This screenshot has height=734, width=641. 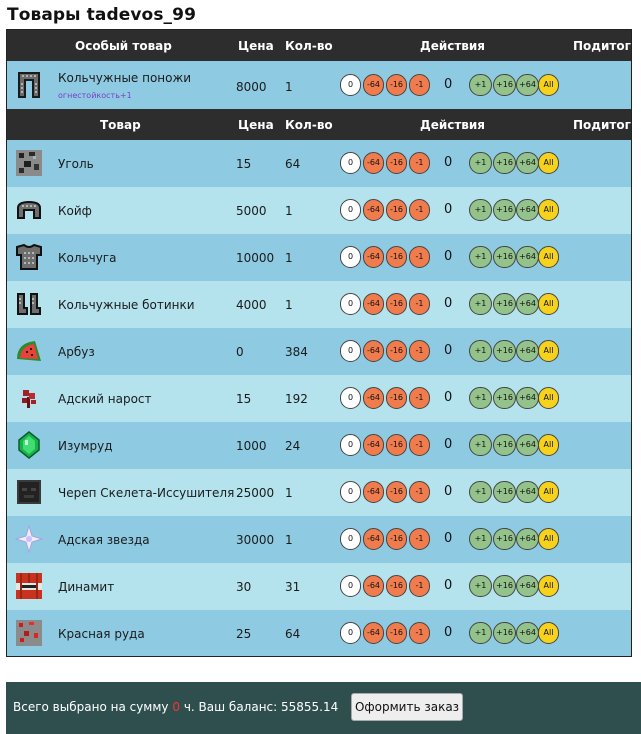 What do you see at coordinates (373, 85) in the screenshot?
I see `special-btn-minus-64: -64` at bounding box center [373, 85].